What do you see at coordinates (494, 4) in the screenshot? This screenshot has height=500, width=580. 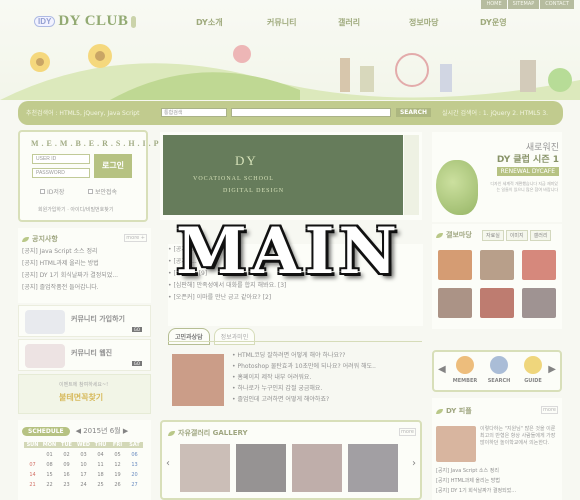 I see `home-link: HOME` at bounding box center [494, 4].